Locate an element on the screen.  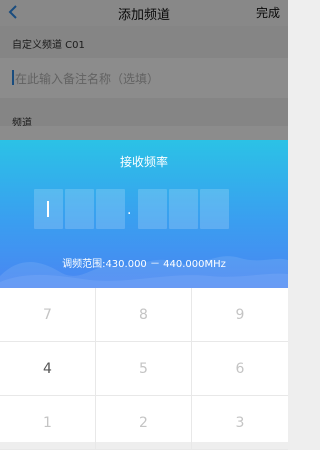
modal-title: 接收频率 is located at coordinates (143, 162).